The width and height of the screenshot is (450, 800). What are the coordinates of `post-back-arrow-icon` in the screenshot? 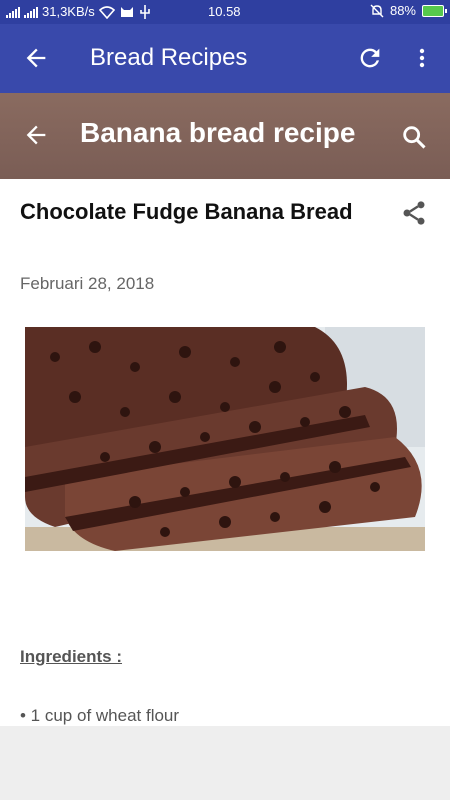 It's located at (36, 135).